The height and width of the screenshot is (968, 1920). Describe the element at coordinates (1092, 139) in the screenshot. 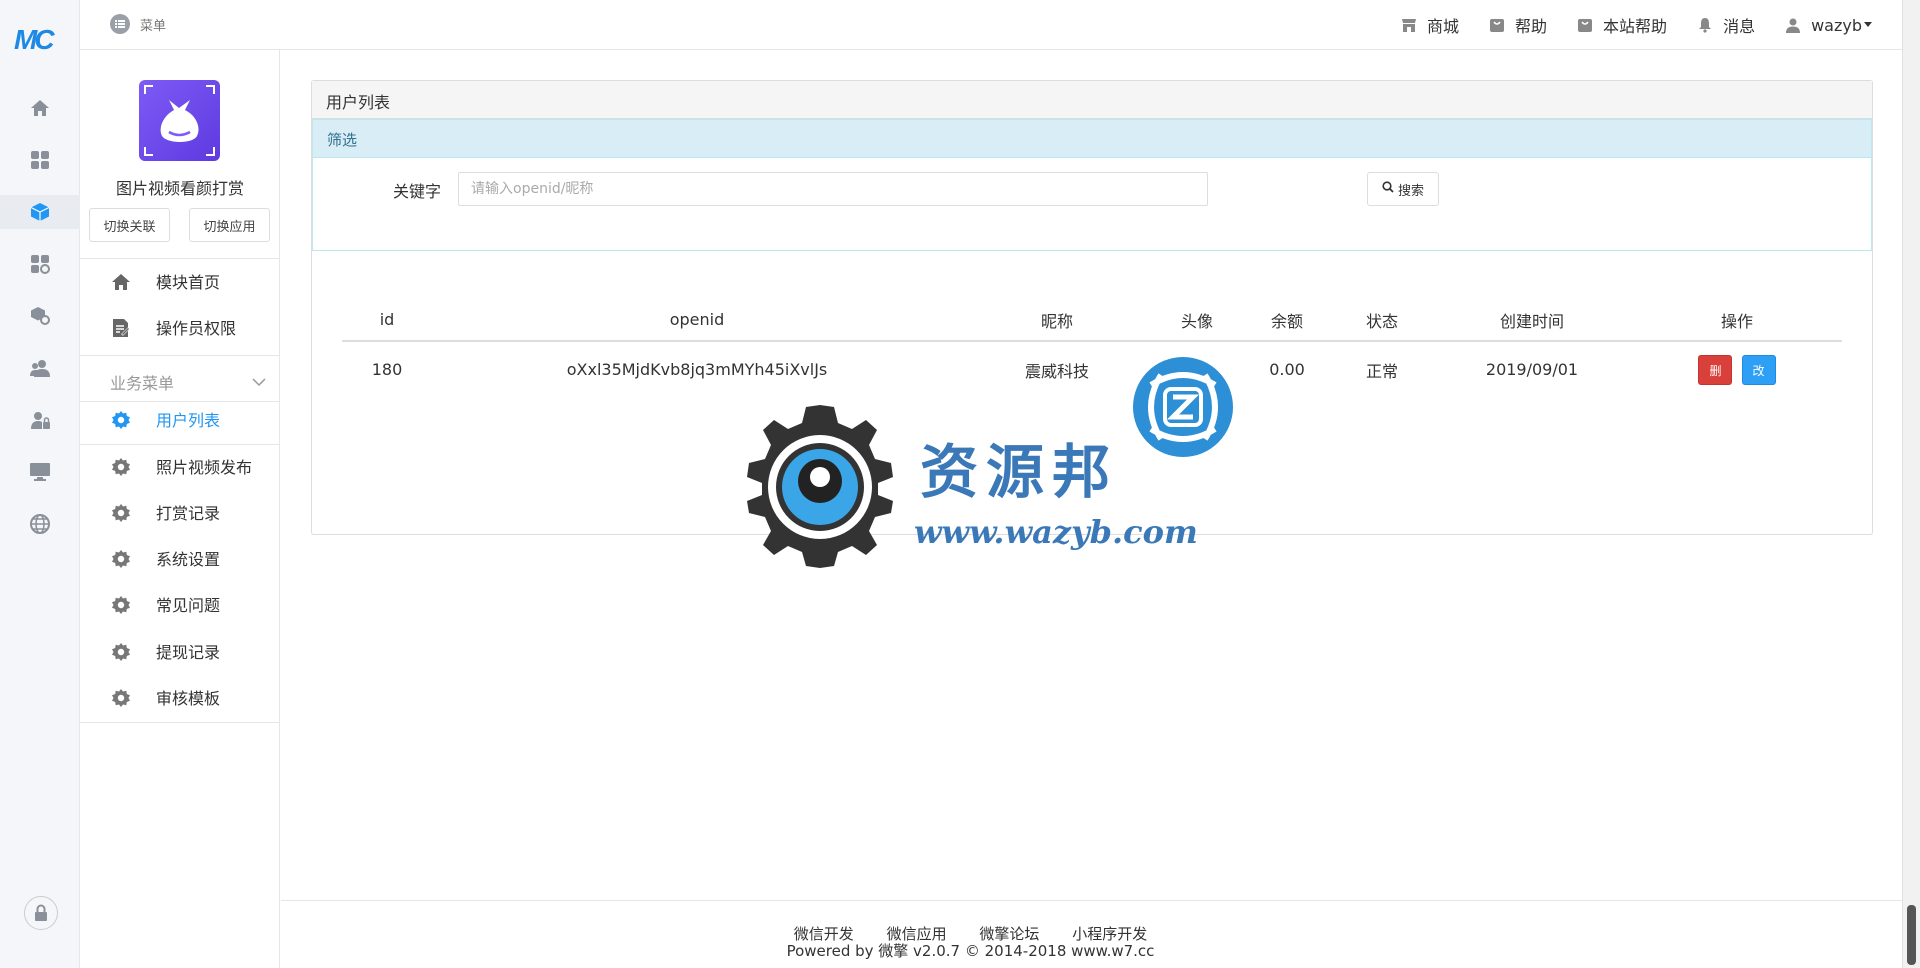

I see `filter-title: 筛选` at that location.